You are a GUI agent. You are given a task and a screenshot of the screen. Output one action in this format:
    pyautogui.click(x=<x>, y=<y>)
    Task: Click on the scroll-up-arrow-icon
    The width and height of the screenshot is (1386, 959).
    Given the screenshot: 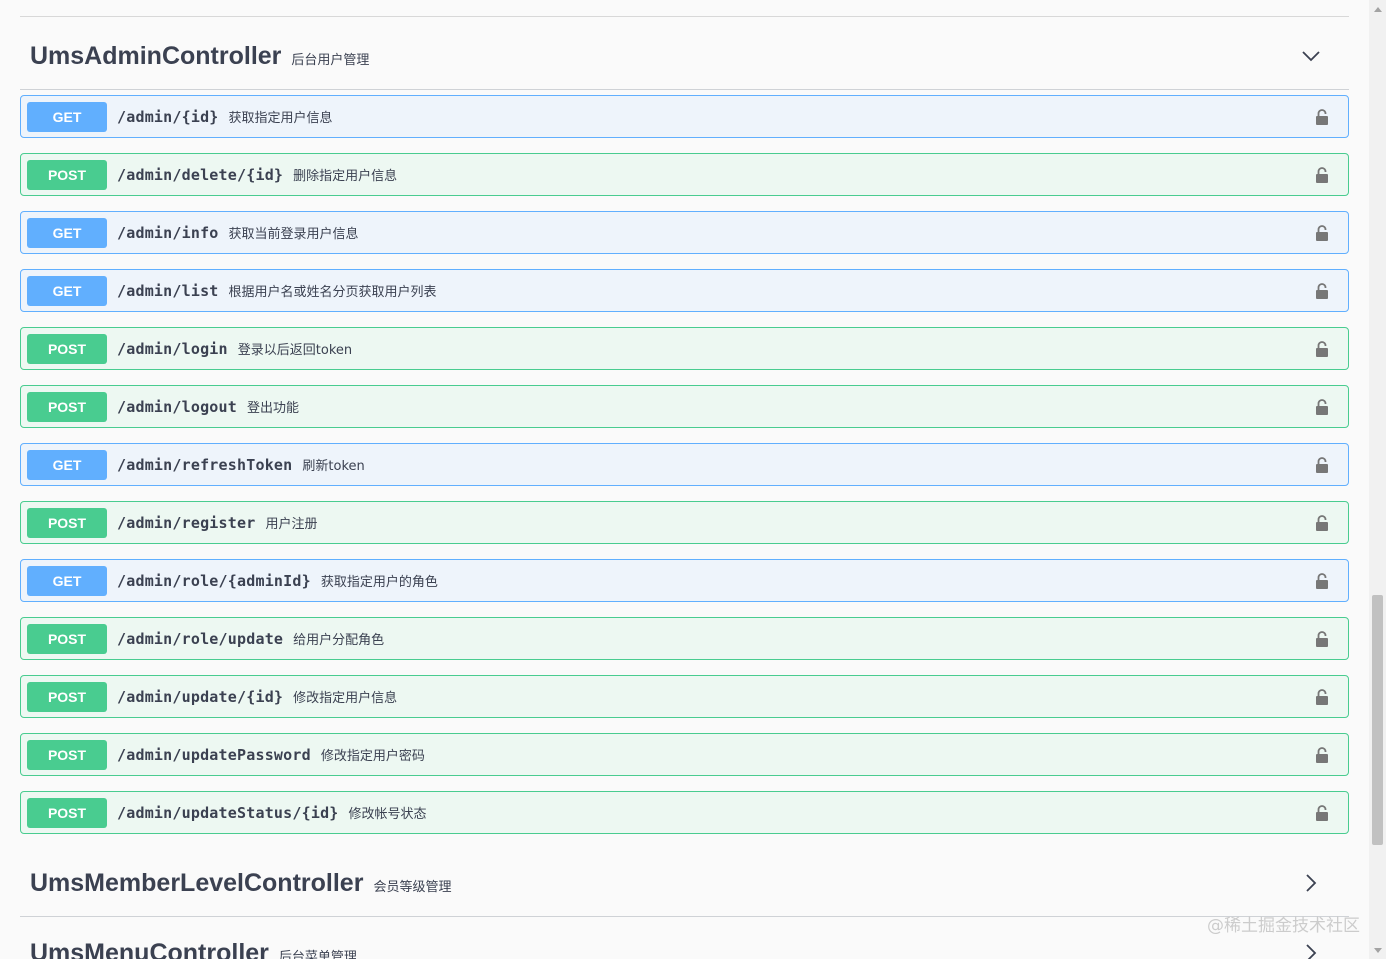 What is the action you would take?
    pyautogui.click(x=1377, y=8)
    